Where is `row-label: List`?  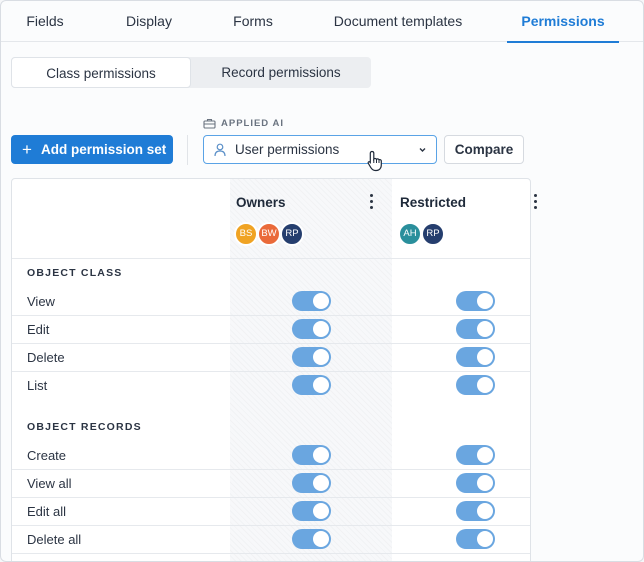 row-label: List is located at coordinates (37, 385).